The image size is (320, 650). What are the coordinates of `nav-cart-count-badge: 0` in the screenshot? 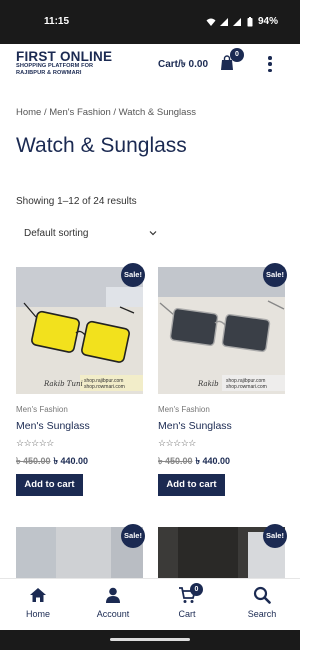 It's located at (196, 589).